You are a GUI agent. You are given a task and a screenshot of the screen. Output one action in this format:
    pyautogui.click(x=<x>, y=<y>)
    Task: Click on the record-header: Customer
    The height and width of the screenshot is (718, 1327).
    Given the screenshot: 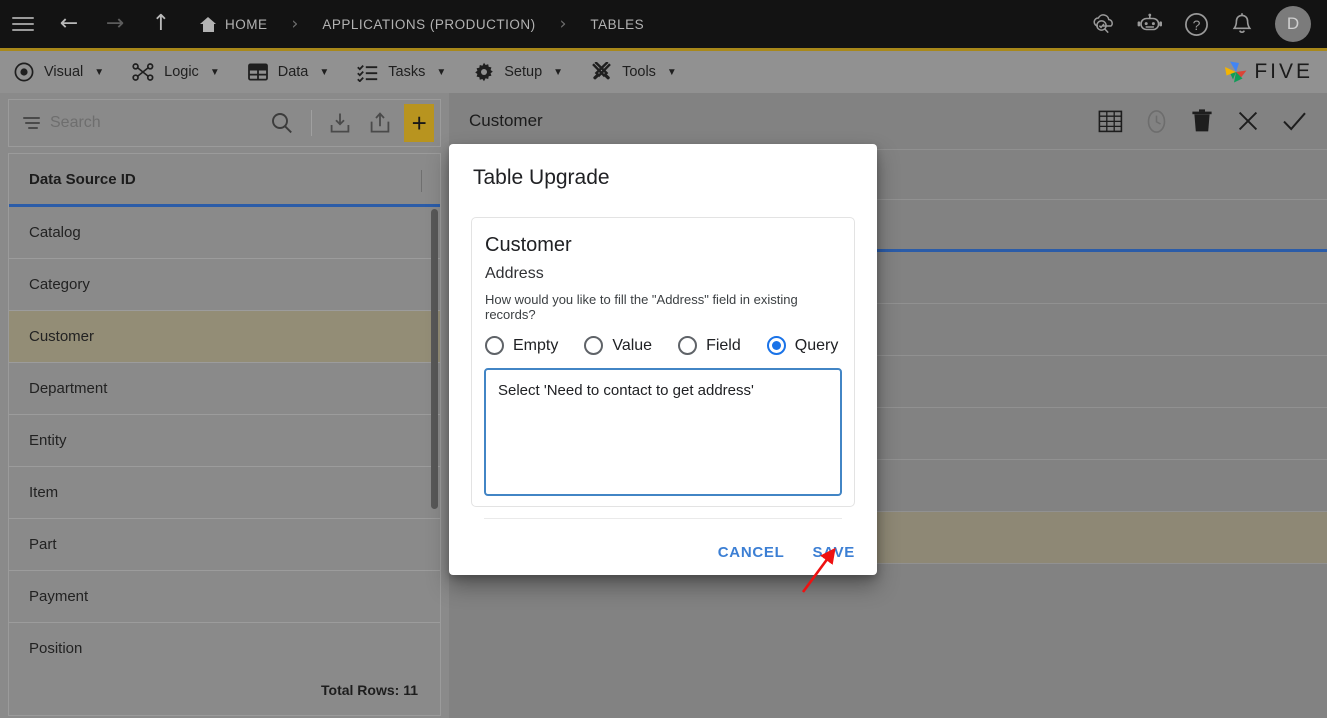 What is the action you would take?
    pyautogui.click(x=888, y=121)
    